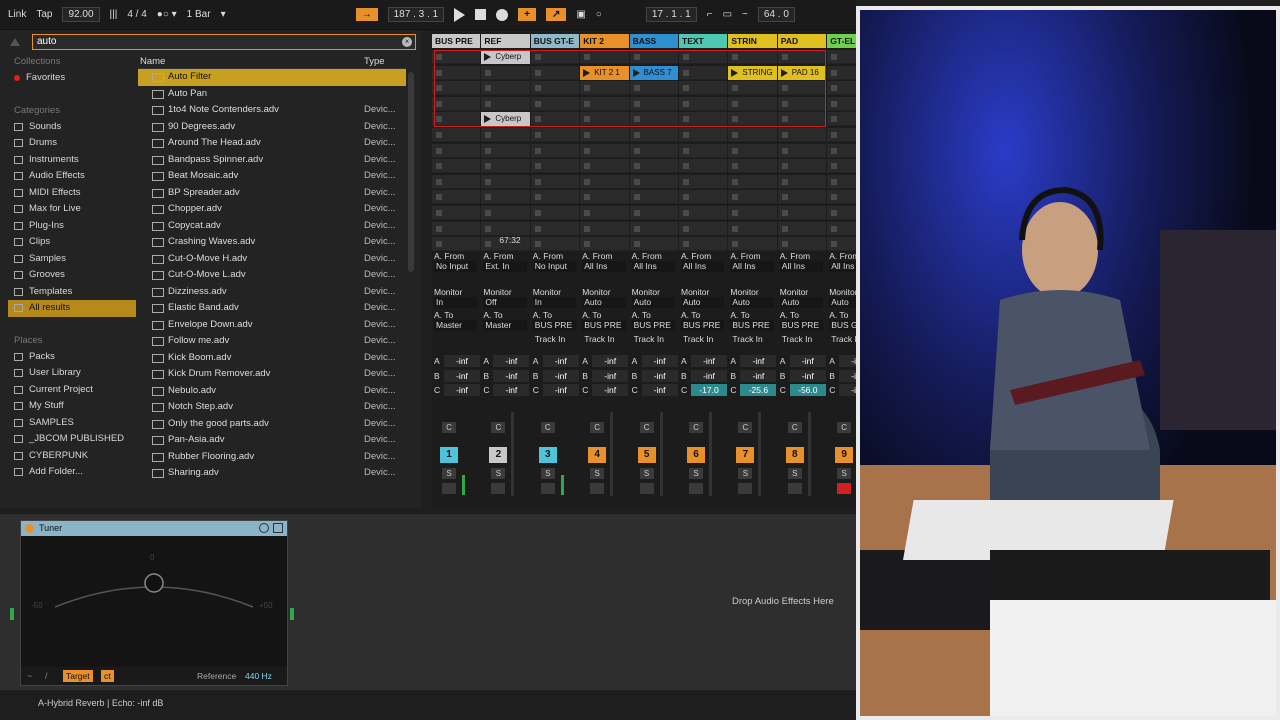 This screenshot has height=720, width=1280. I want to click on loop-start-field: 17 . 1 . 1, so click(671, 14).